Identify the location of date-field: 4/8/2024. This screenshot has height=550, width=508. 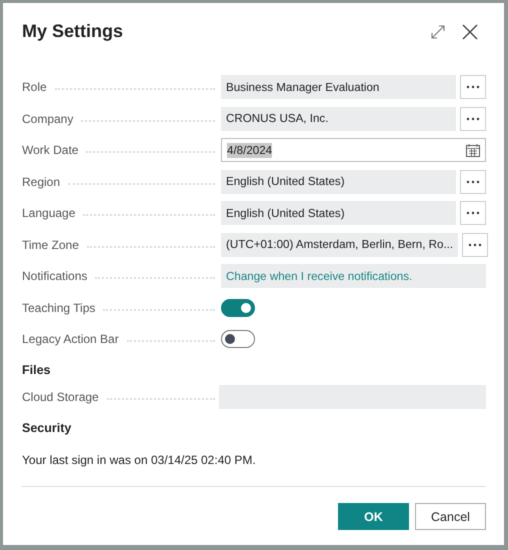
(353, 150).